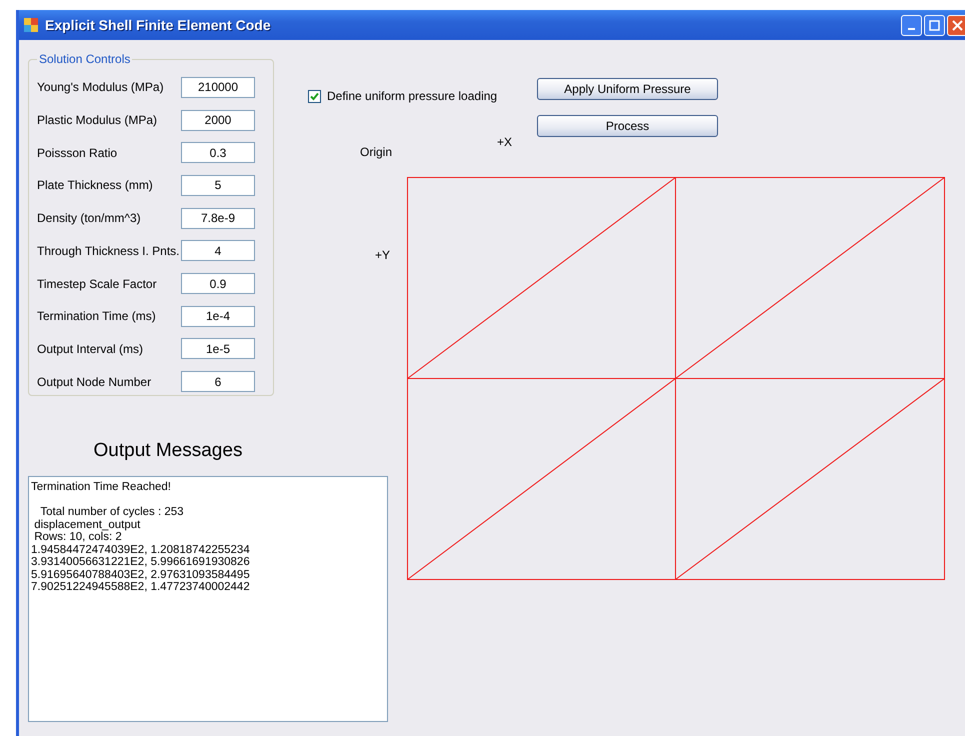  I want to click on minimize-button, so click(911, 25).